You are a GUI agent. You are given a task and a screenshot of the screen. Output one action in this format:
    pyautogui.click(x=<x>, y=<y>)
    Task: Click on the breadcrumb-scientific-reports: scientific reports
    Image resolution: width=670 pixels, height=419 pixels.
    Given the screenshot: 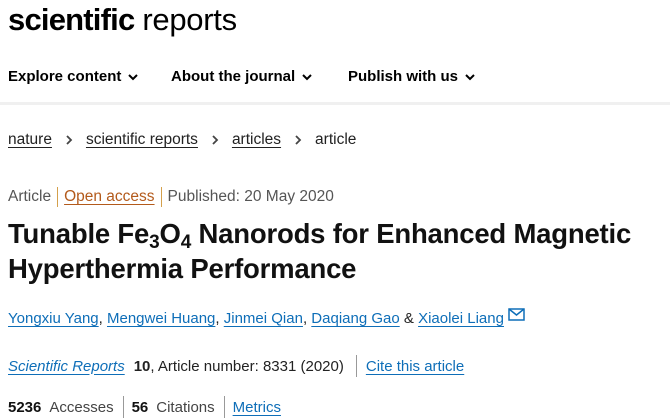 What is the action you would take?
    pyautogui.click(x=142, y=140)
    